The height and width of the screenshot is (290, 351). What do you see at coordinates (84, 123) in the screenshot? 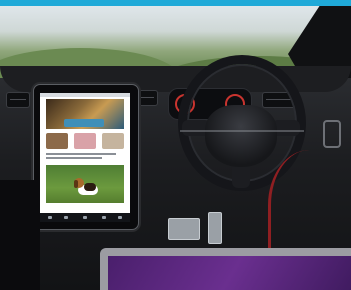
I see `pool-shape` at bounding box center [84, 123].